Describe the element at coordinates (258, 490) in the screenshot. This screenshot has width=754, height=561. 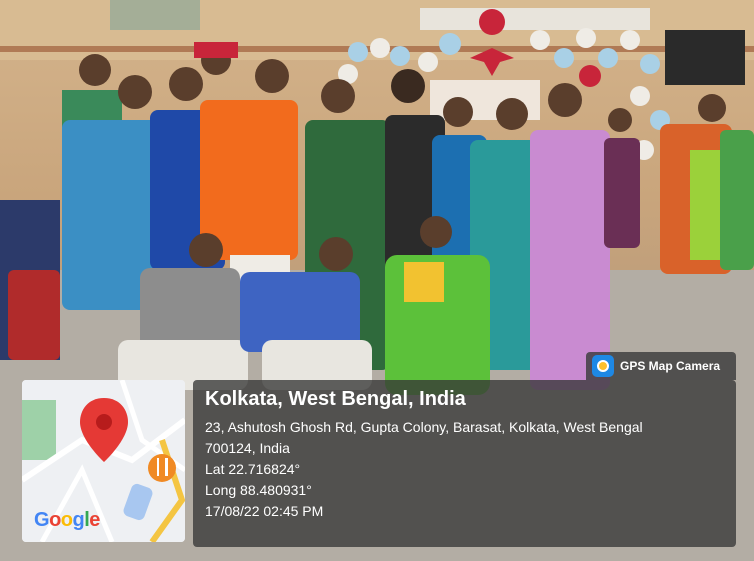
I see `longitude: Long 88.480931°` at that location.